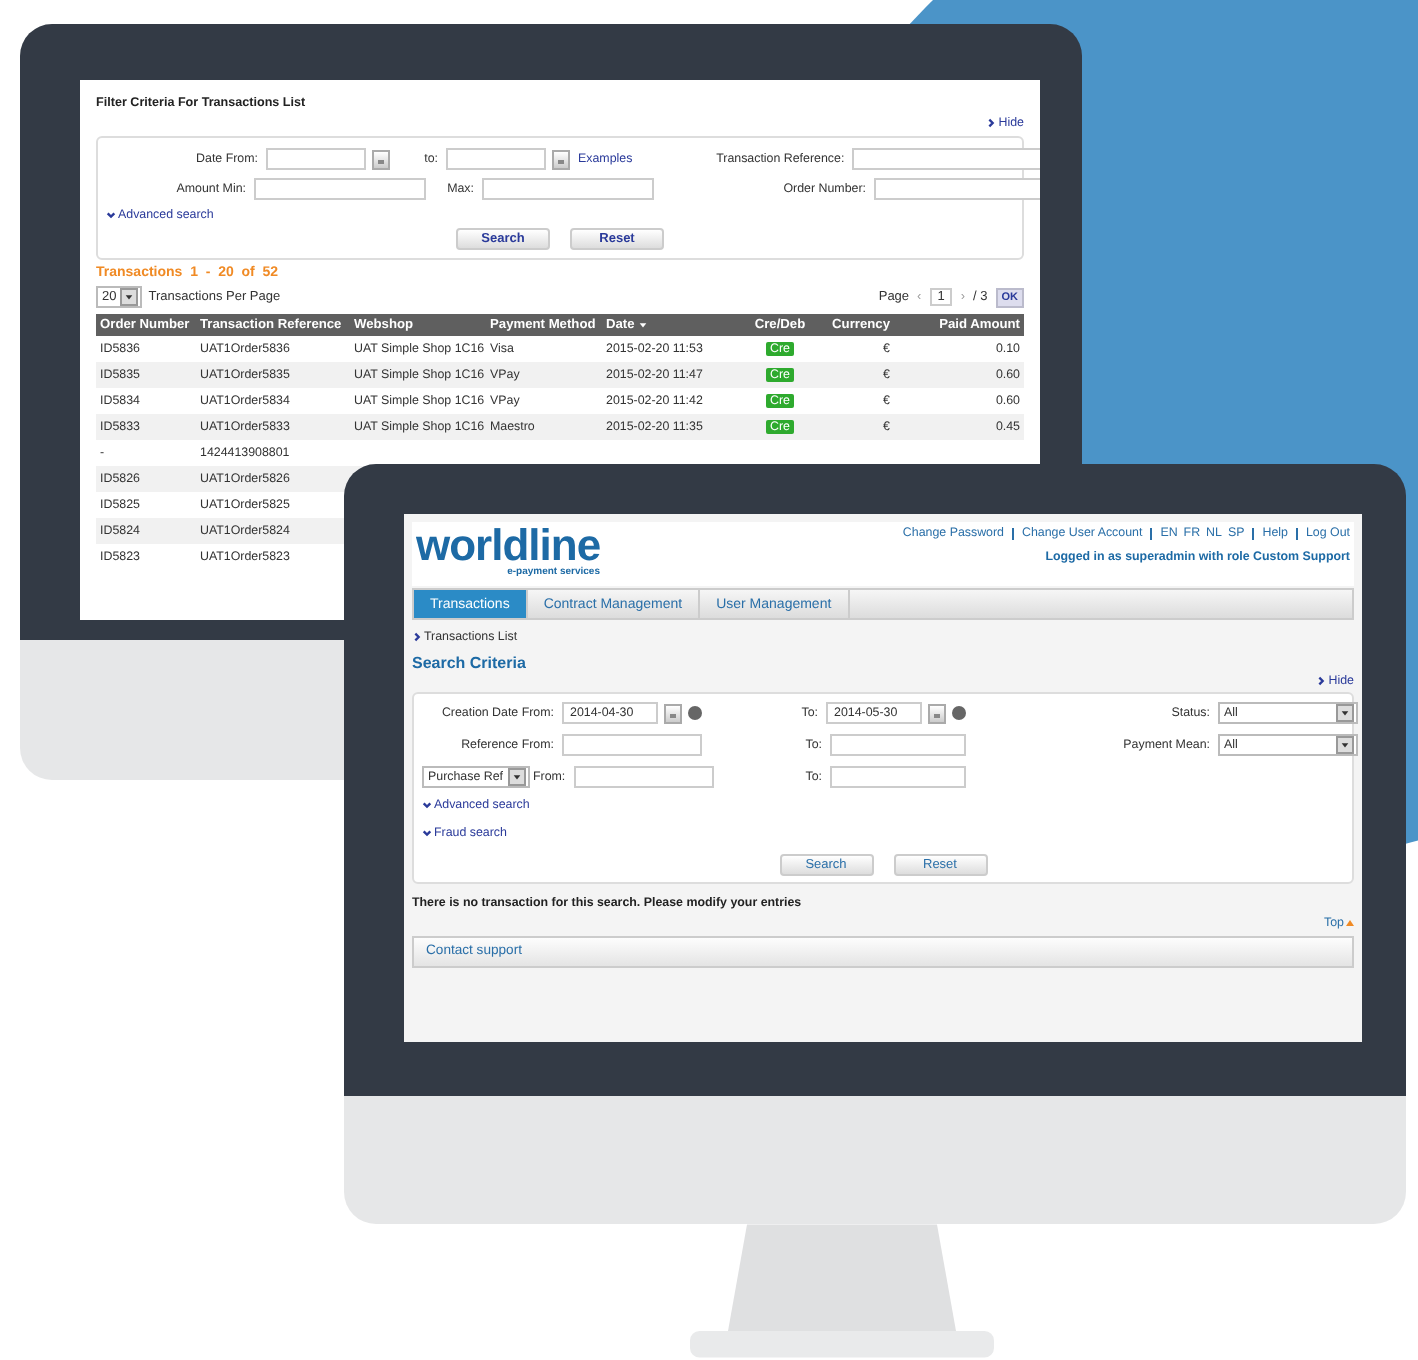  I want to click on sort-down-icon, so click(643, 325).